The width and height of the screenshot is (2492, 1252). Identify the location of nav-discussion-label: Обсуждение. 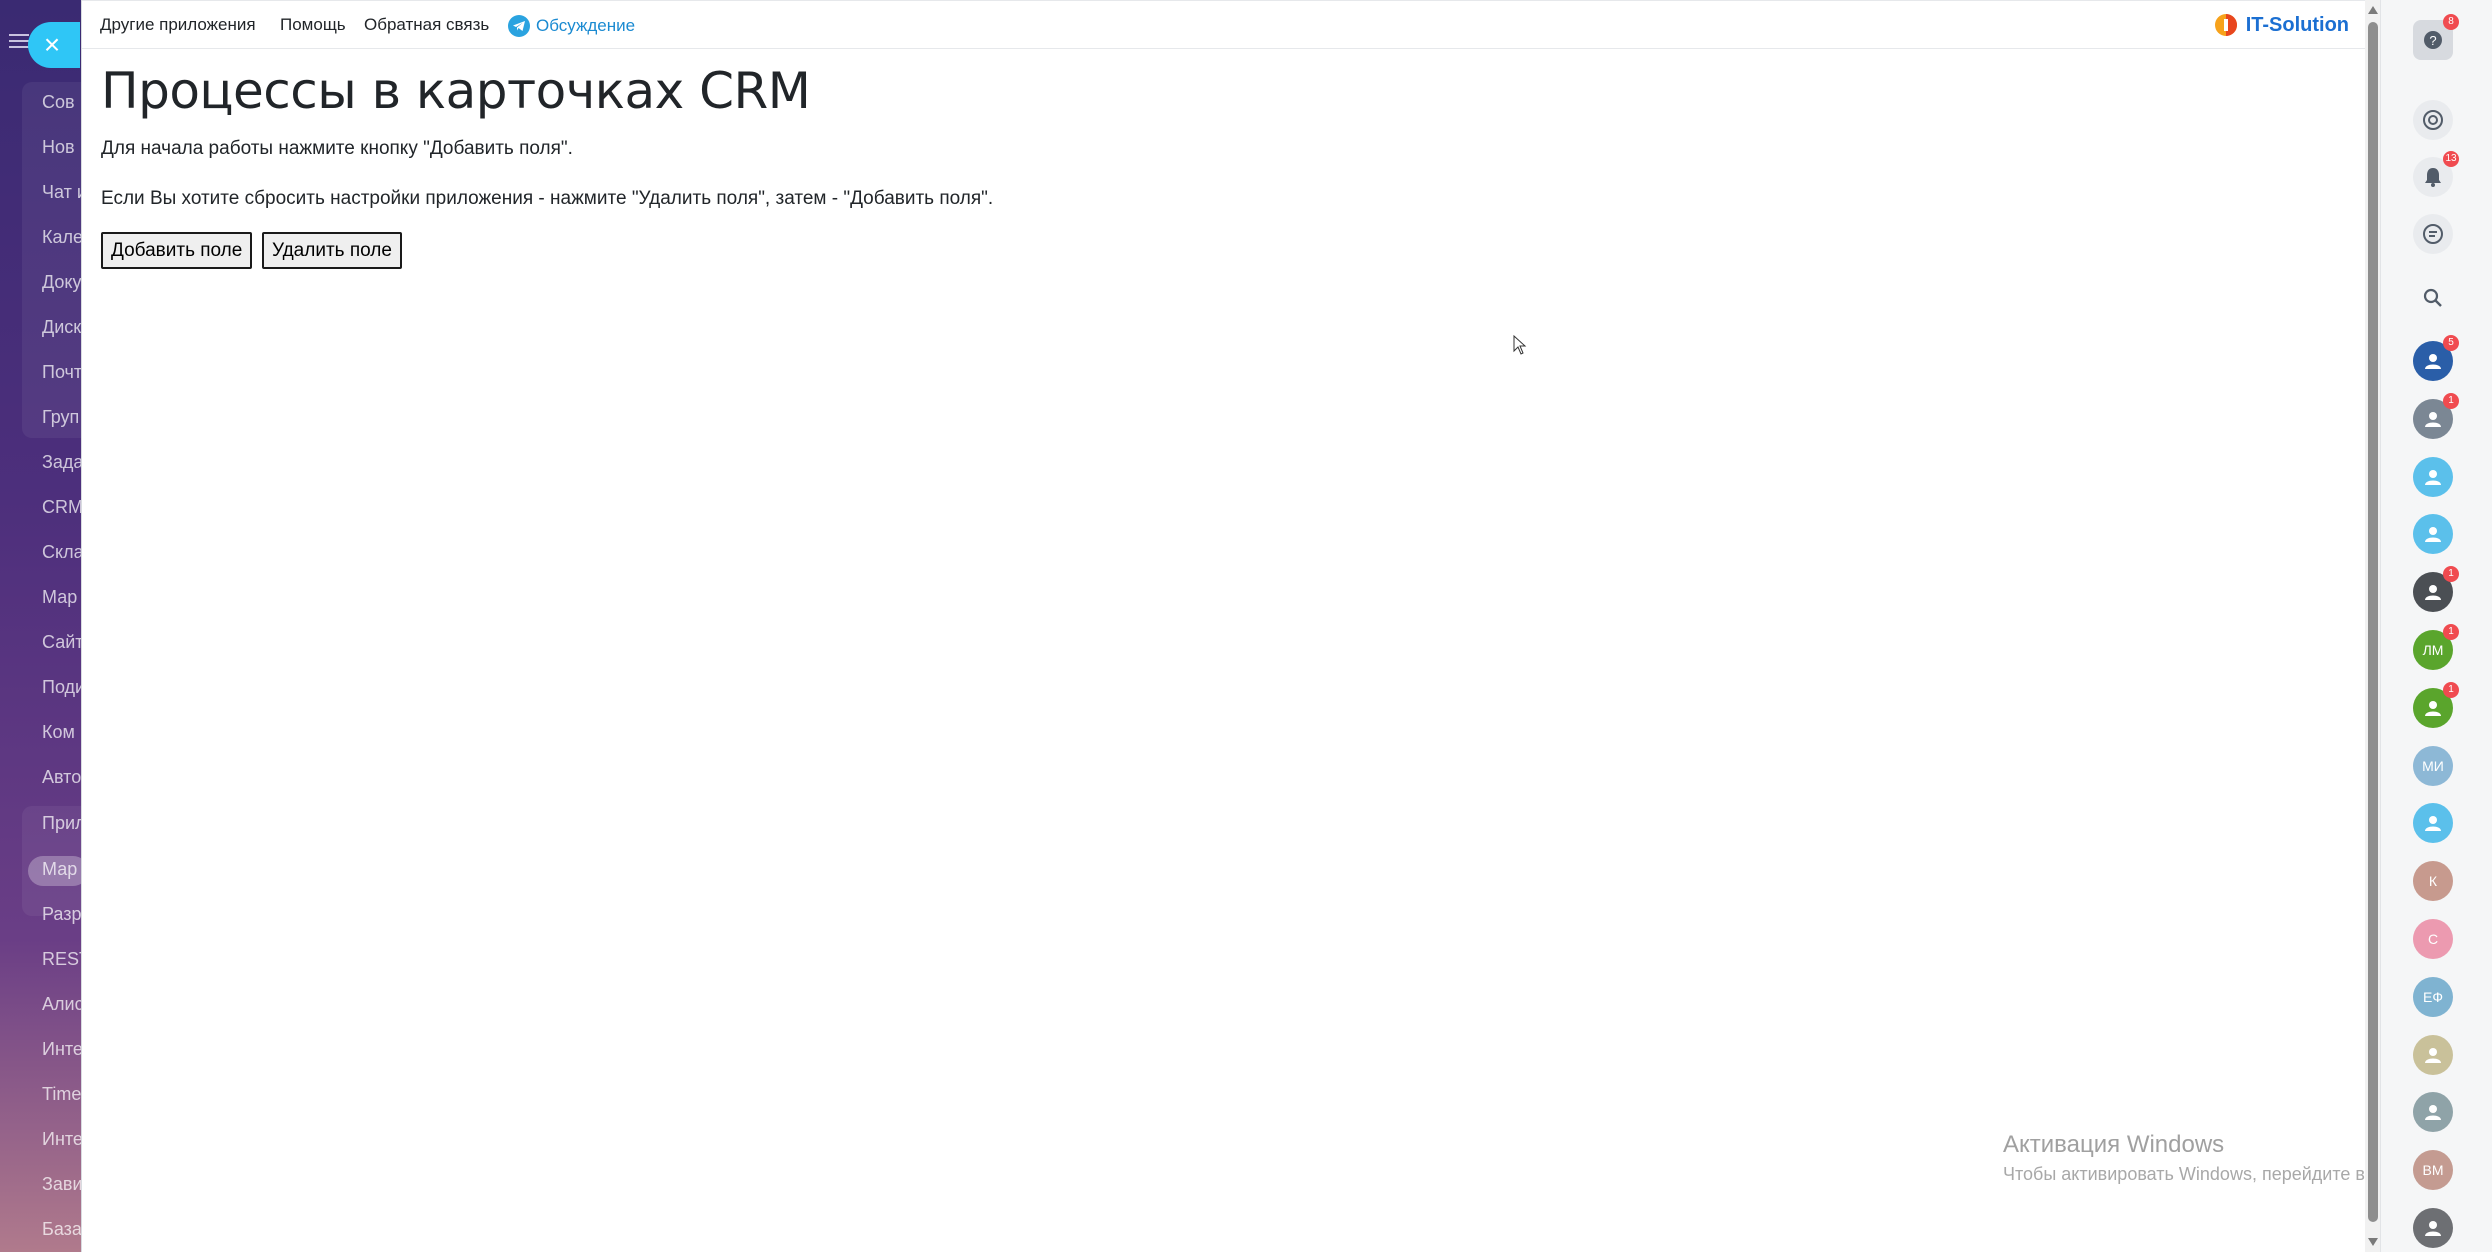
(586, 25).